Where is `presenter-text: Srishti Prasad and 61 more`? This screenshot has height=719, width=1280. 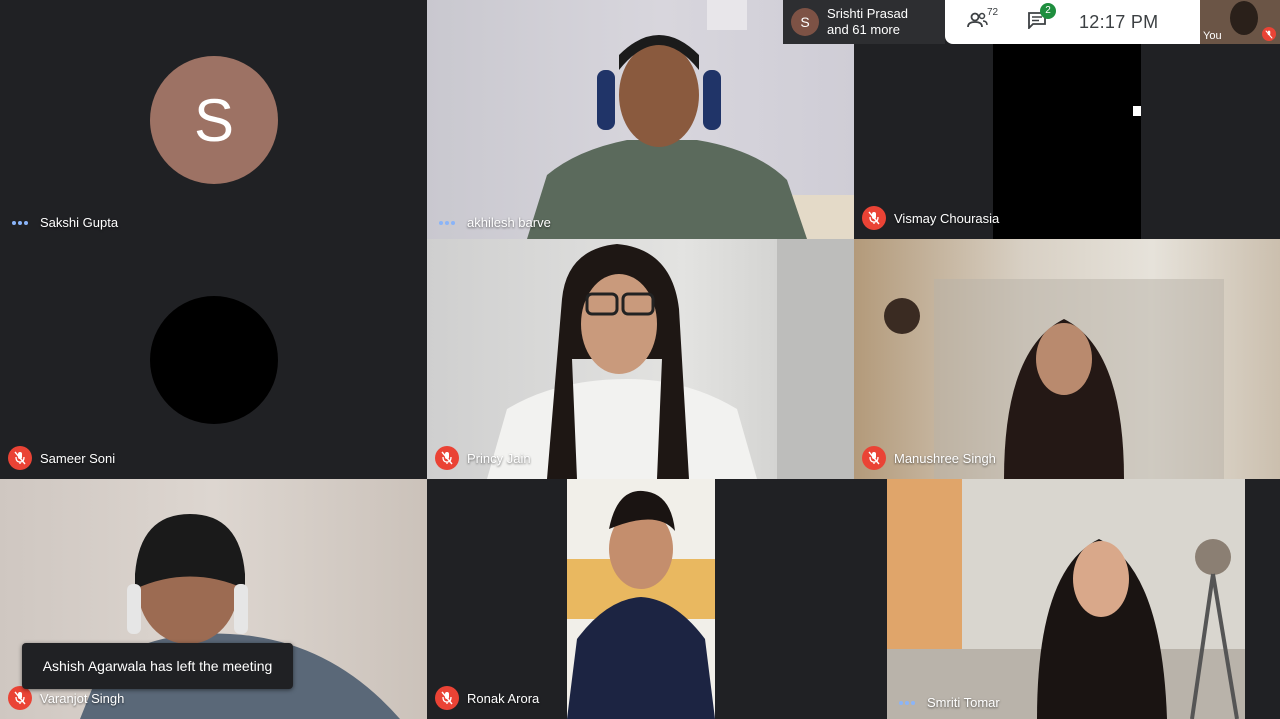 presenter-text: Srishti Prasad and 61 more is located at coordinates (867, 22).